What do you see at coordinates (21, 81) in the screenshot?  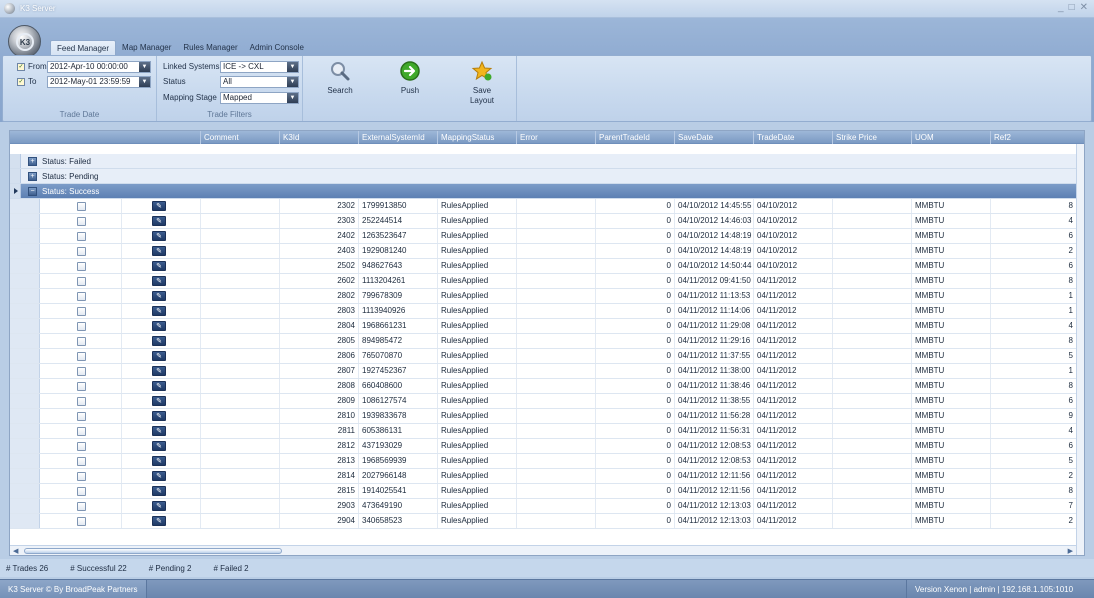 I see `to-checkbox: ✓` at bounding box center [21, 81].